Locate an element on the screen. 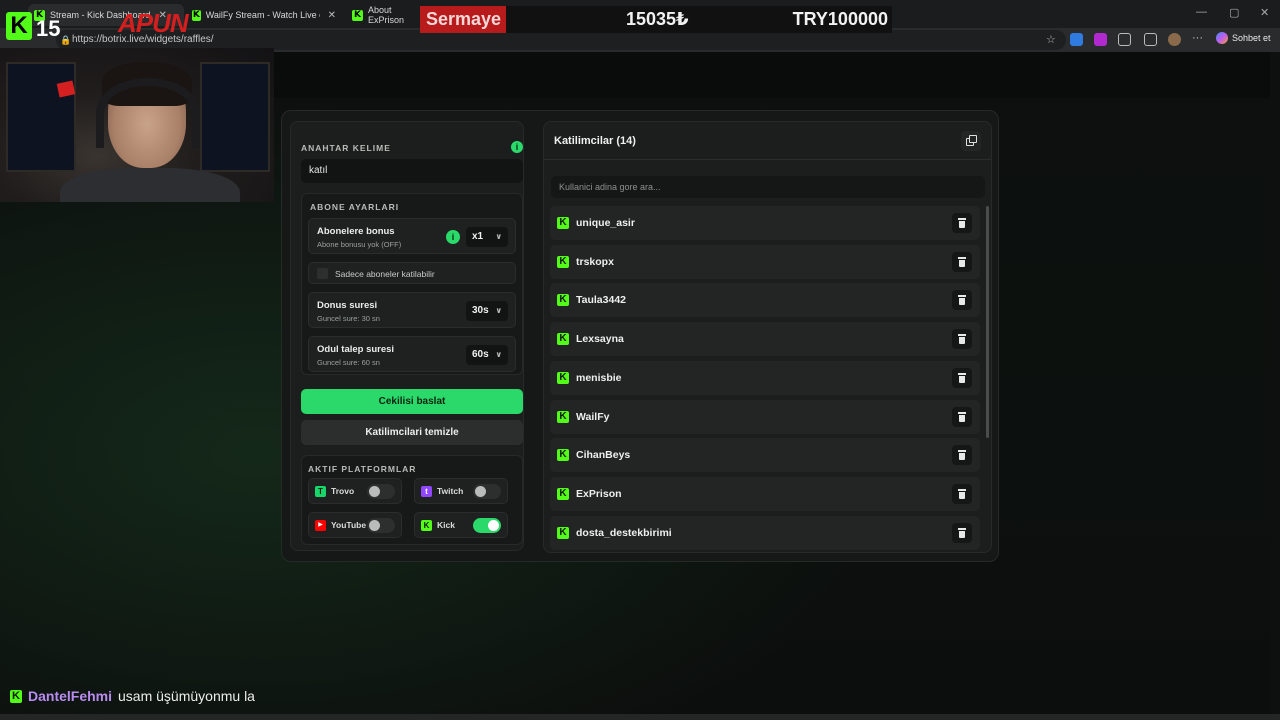 Image resolution: width=1280 pixels, height=720 pixels. platform-youtube: ▶ YouTube is located at coordinates (355, 525).